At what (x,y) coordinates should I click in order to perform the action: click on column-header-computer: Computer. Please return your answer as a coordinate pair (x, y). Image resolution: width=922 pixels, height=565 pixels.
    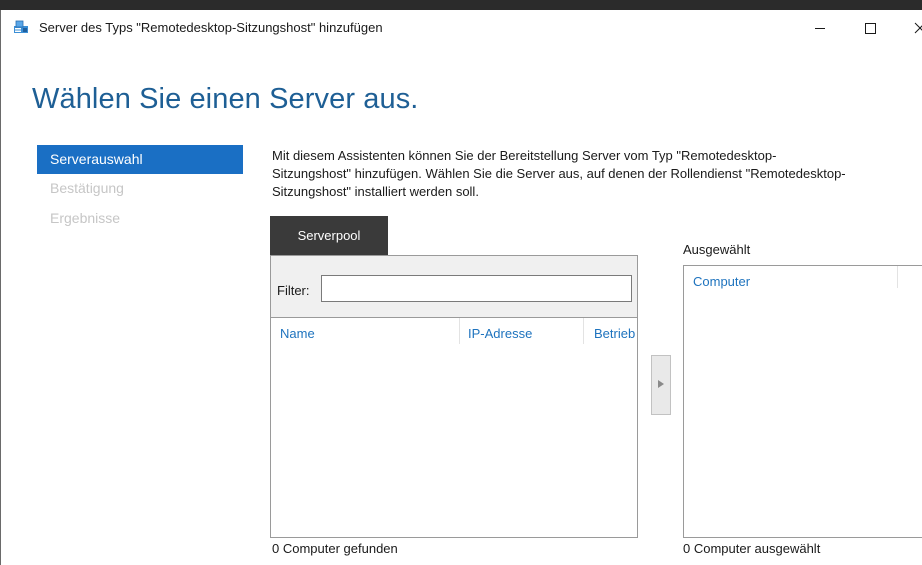
    Looking at the image, I should click on (721, 281).